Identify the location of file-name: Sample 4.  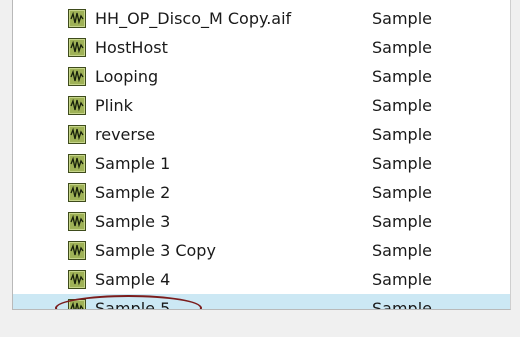
(133, 279).